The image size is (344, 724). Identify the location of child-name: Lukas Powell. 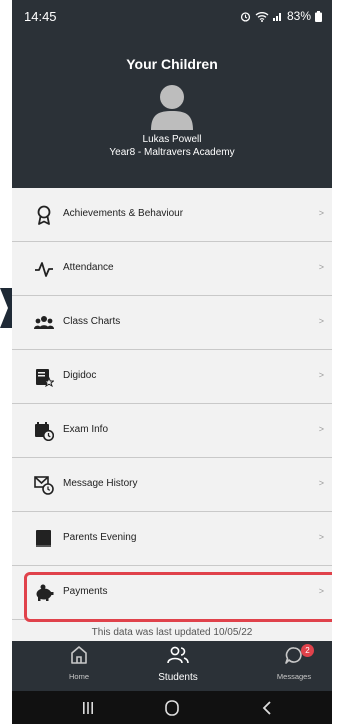
(172, 139).